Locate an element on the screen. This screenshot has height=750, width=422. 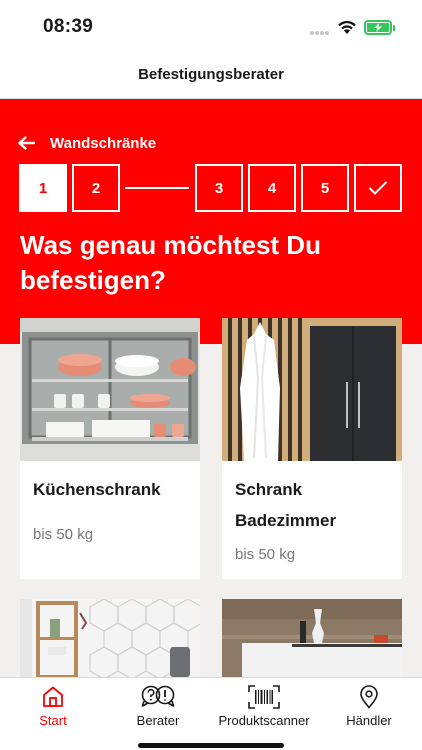
question-bubbles-icon is located at coordinates (158, 696).